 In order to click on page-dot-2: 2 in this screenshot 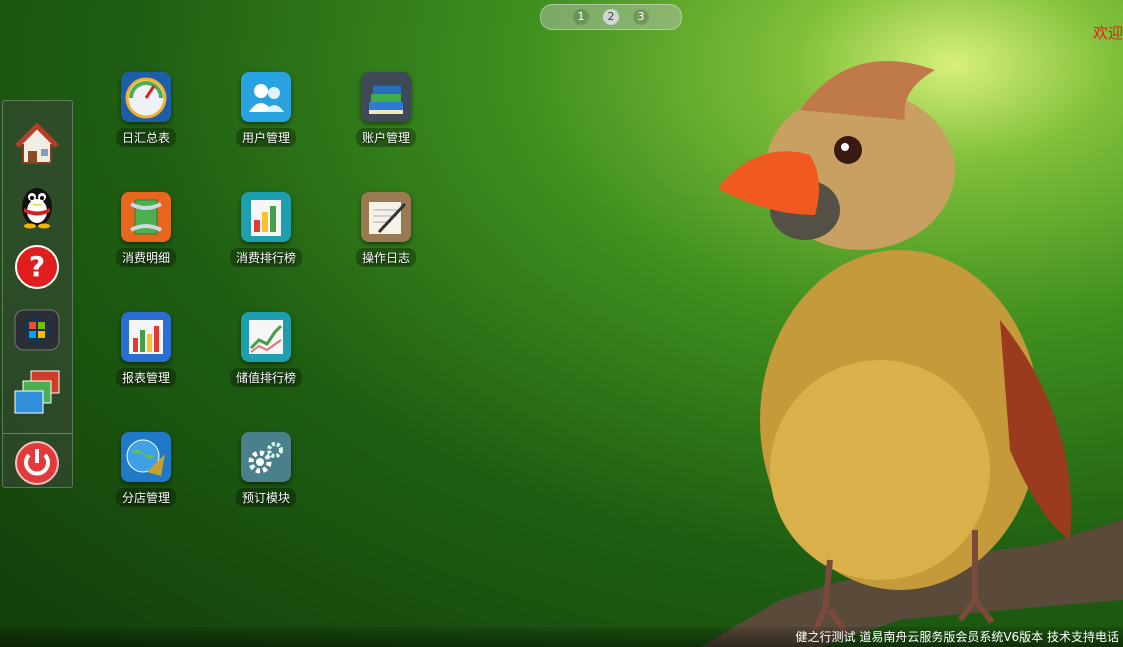, I will do `click(611, 17)`.